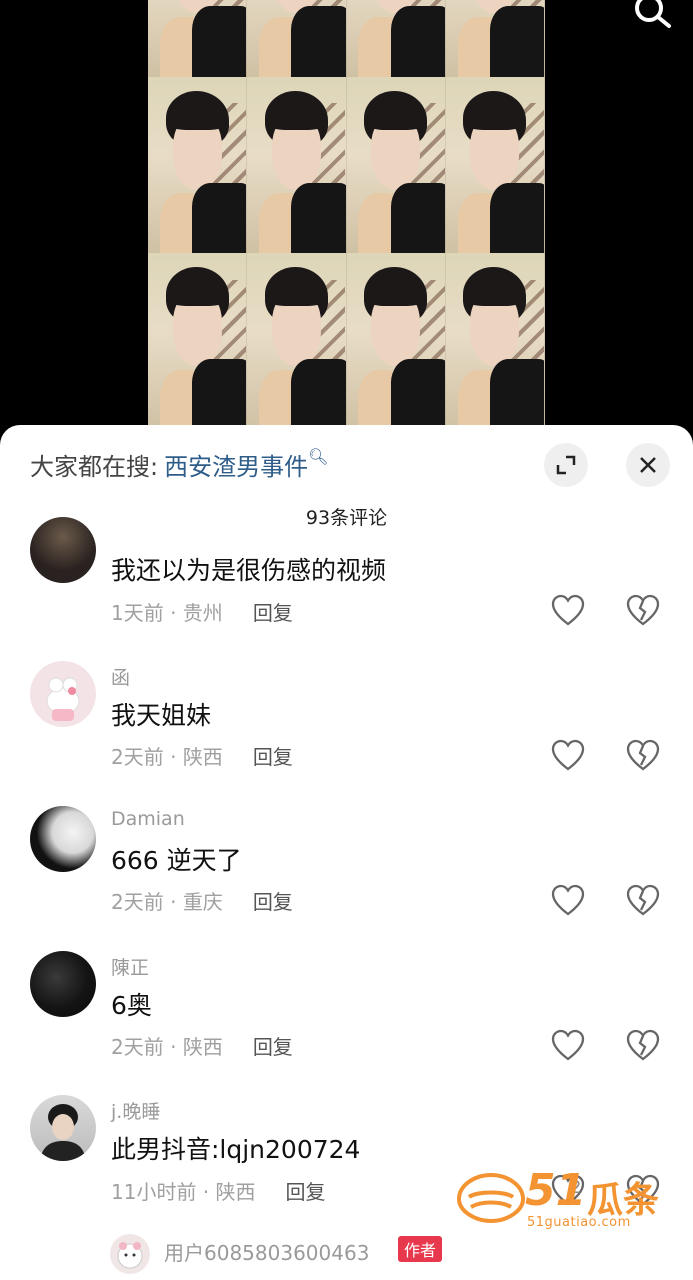 This screenshot has height=1280, width=693. Describe the element at coordinates (176, 860) in the screenshot. I see `comment-text: 666 逆天了` at that location.